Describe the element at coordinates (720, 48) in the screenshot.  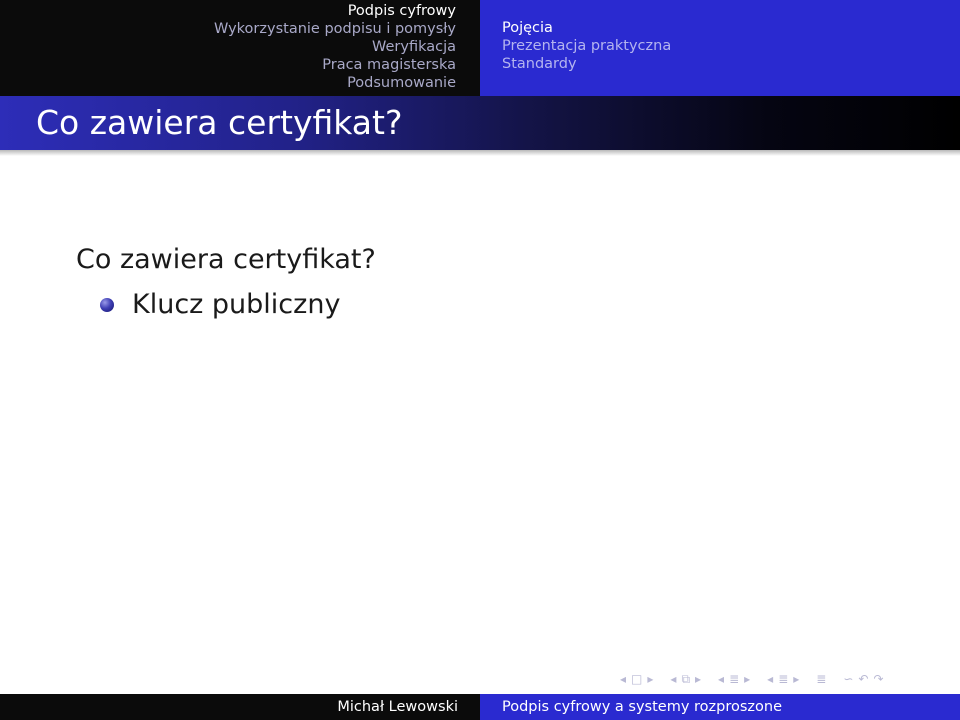
I see `subsection-list: Pojęcia Prezentacja praktyczna Standardy` at that location.